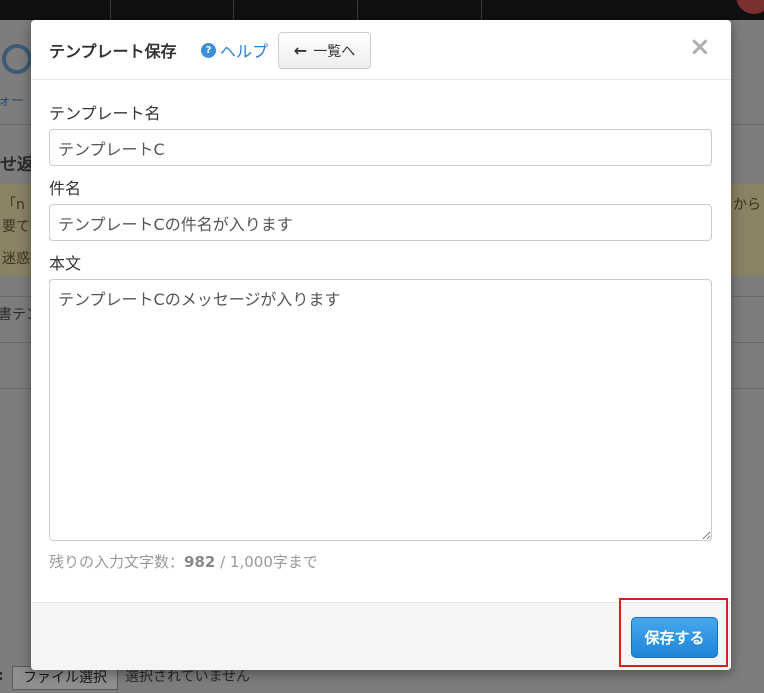 This screenshot has height=693, width=764. Describe the element at coordinates (2, 676) in the screenshot. I see `background-colon: :` at that location.